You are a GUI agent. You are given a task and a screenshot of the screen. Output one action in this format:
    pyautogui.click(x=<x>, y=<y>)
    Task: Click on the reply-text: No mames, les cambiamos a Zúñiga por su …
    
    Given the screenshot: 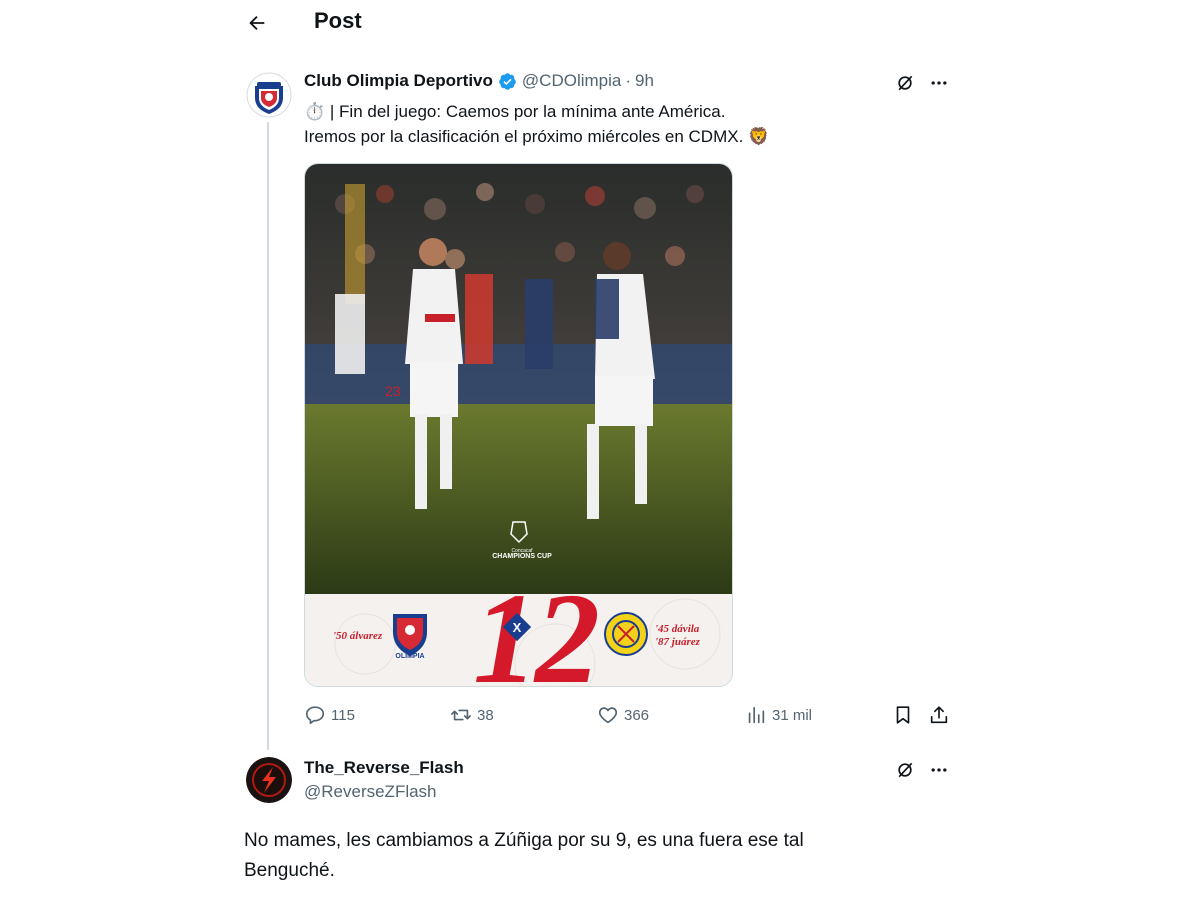 What is the action you would take?
    pyautogui.click(x=594, y=856)
    